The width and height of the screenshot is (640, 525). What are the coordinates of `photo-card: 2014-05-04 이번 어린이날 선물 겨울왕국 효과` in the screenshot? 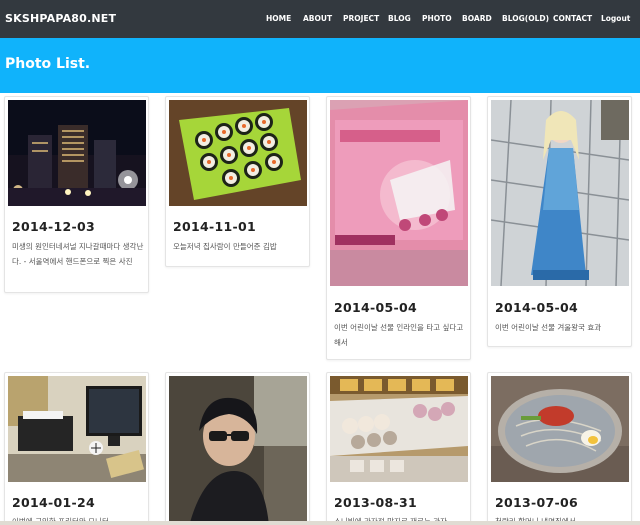 It's located at (559, 221).